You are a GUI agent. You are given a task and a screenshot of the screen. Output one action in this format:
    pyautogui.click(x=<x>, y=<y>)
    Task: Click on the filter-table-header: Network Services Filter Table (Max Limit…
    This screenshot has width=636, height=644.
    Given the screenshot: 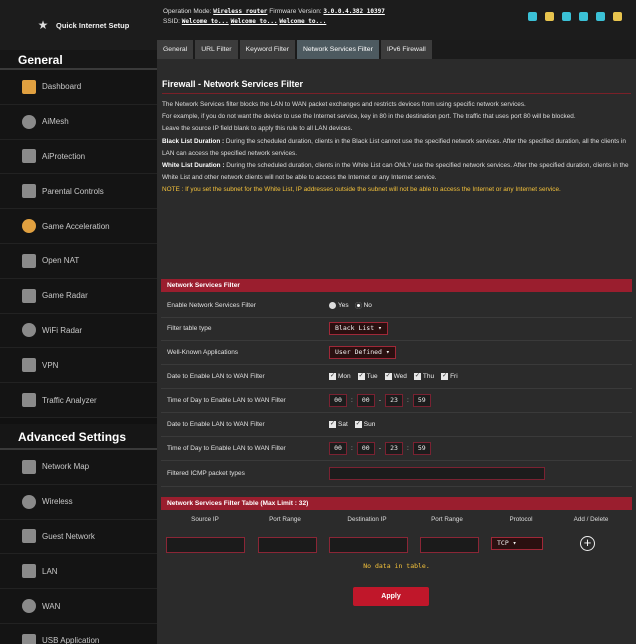 What is the action you would take?
    pyautogui.click(x=396, y=503)
    